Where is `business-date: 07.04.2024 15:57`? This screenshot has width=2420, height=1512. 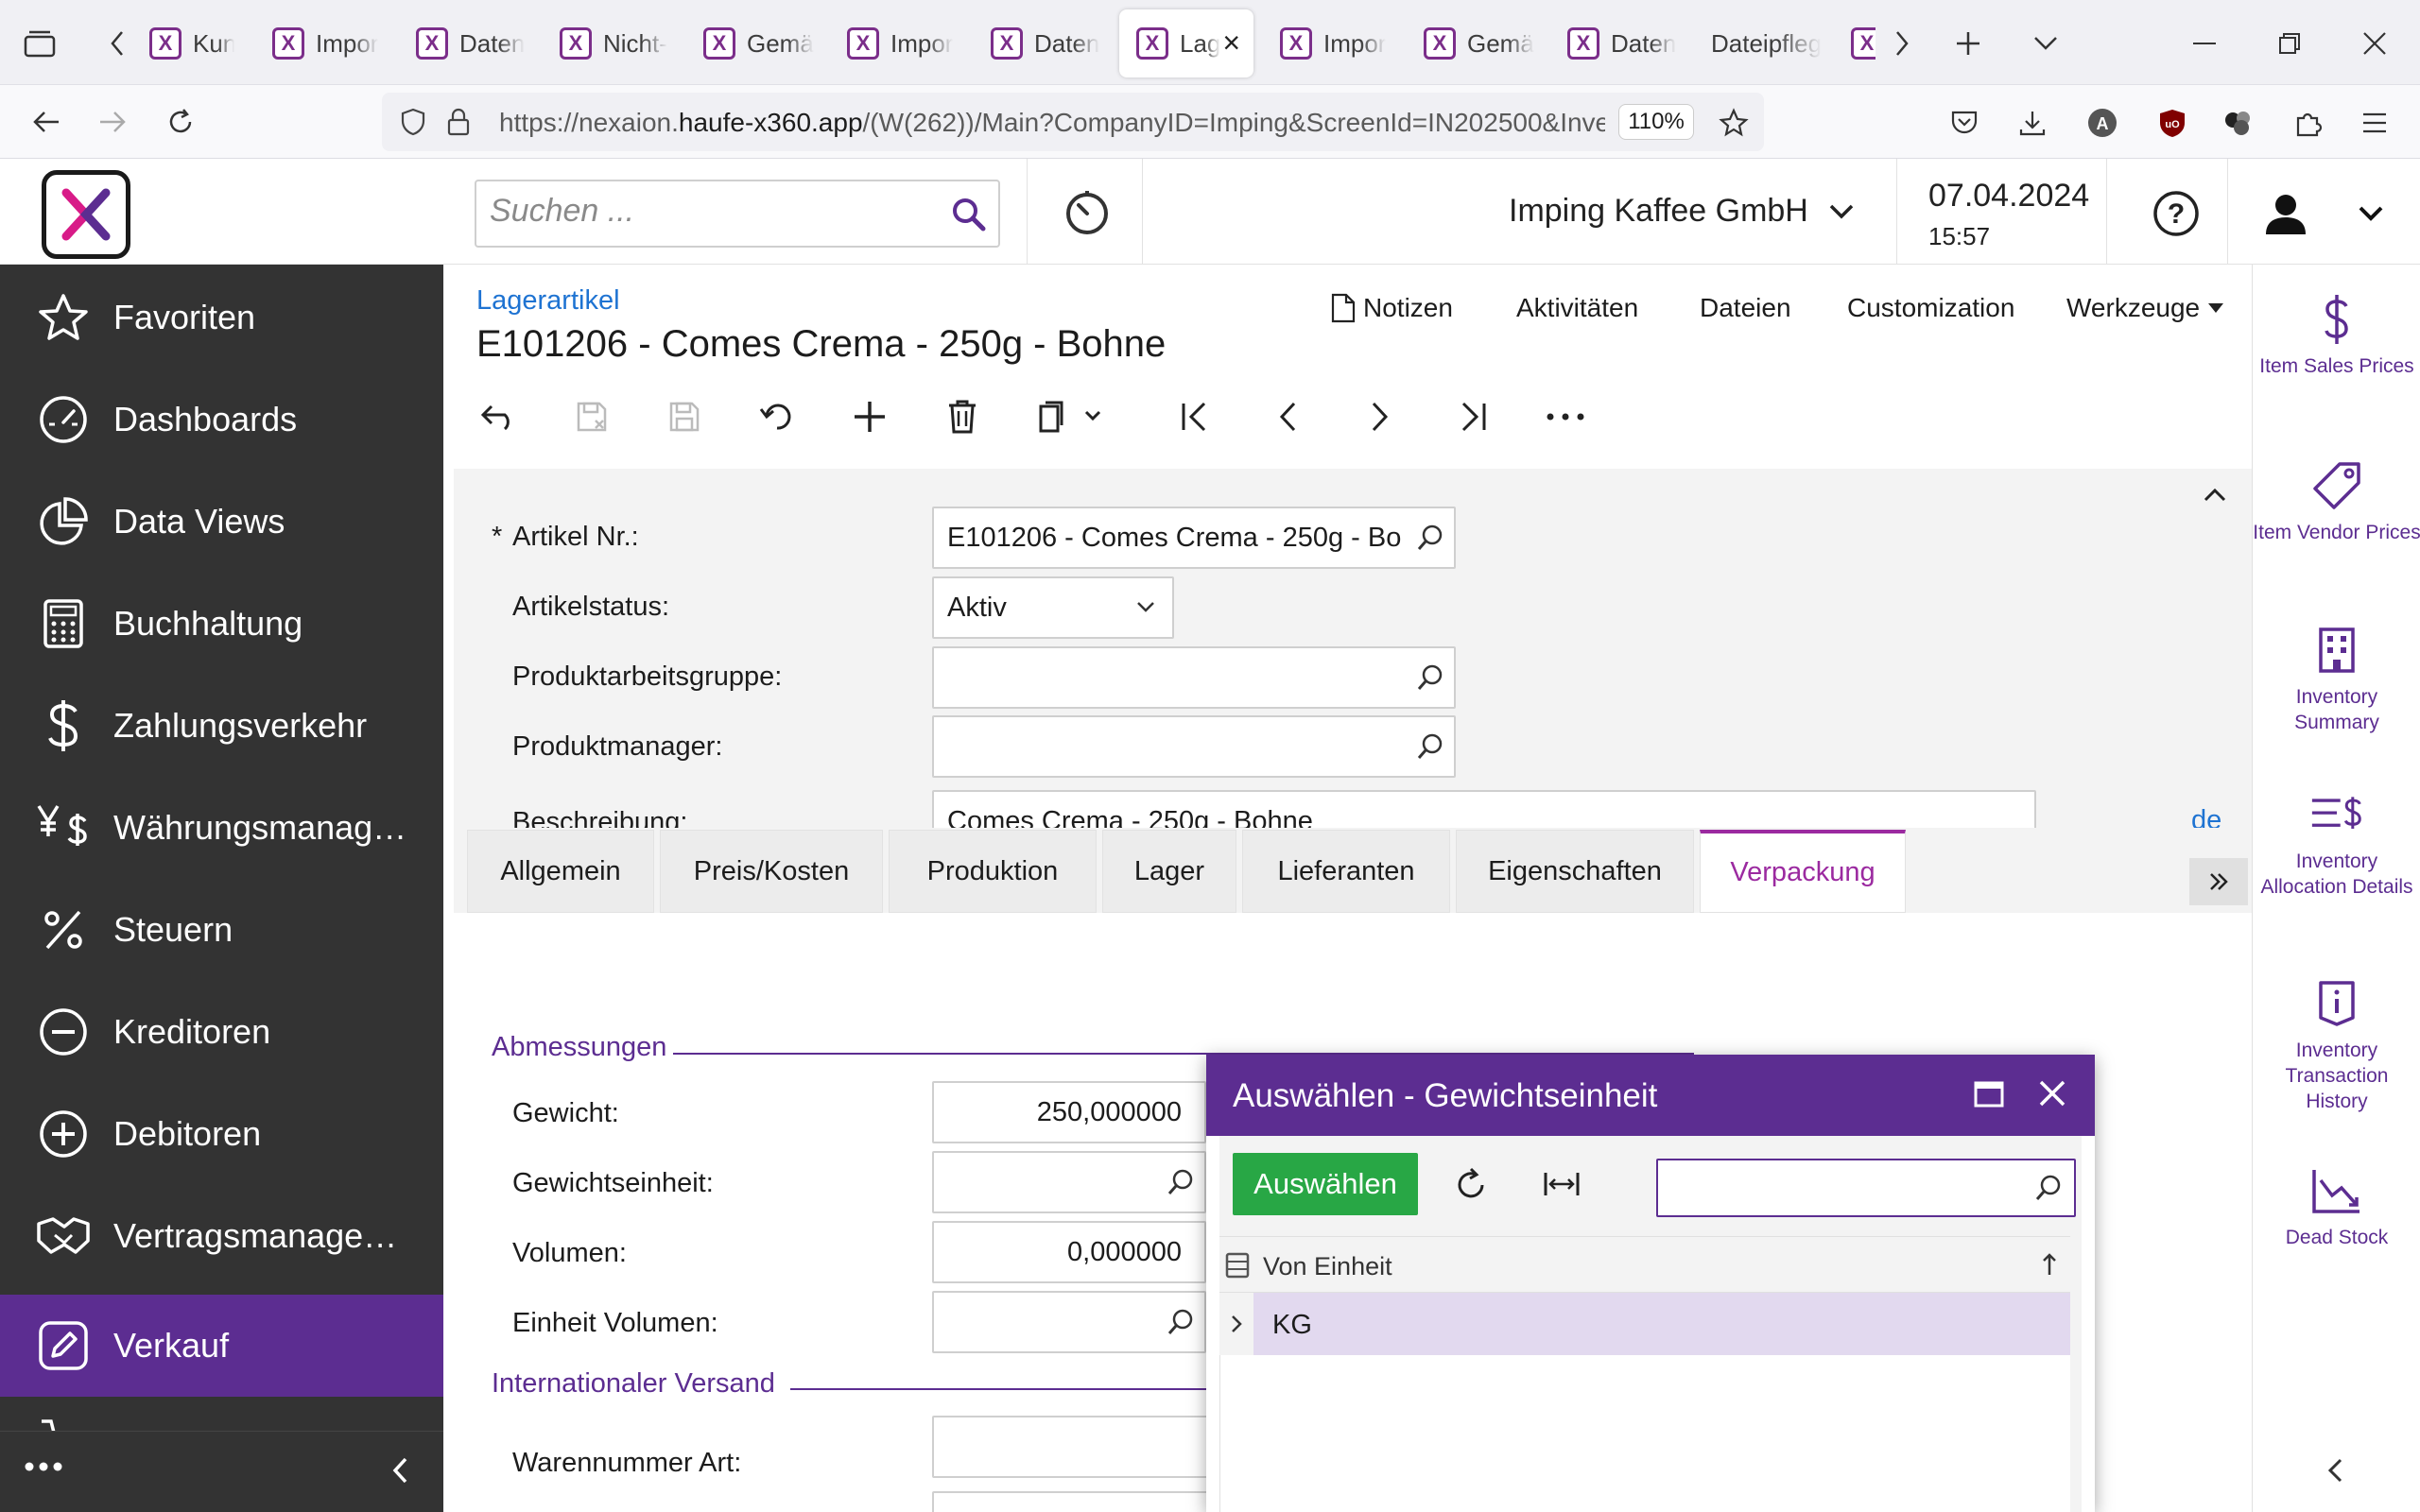 business-date: 07.04.2024 15:57 is located at coordinates (2008, 214).